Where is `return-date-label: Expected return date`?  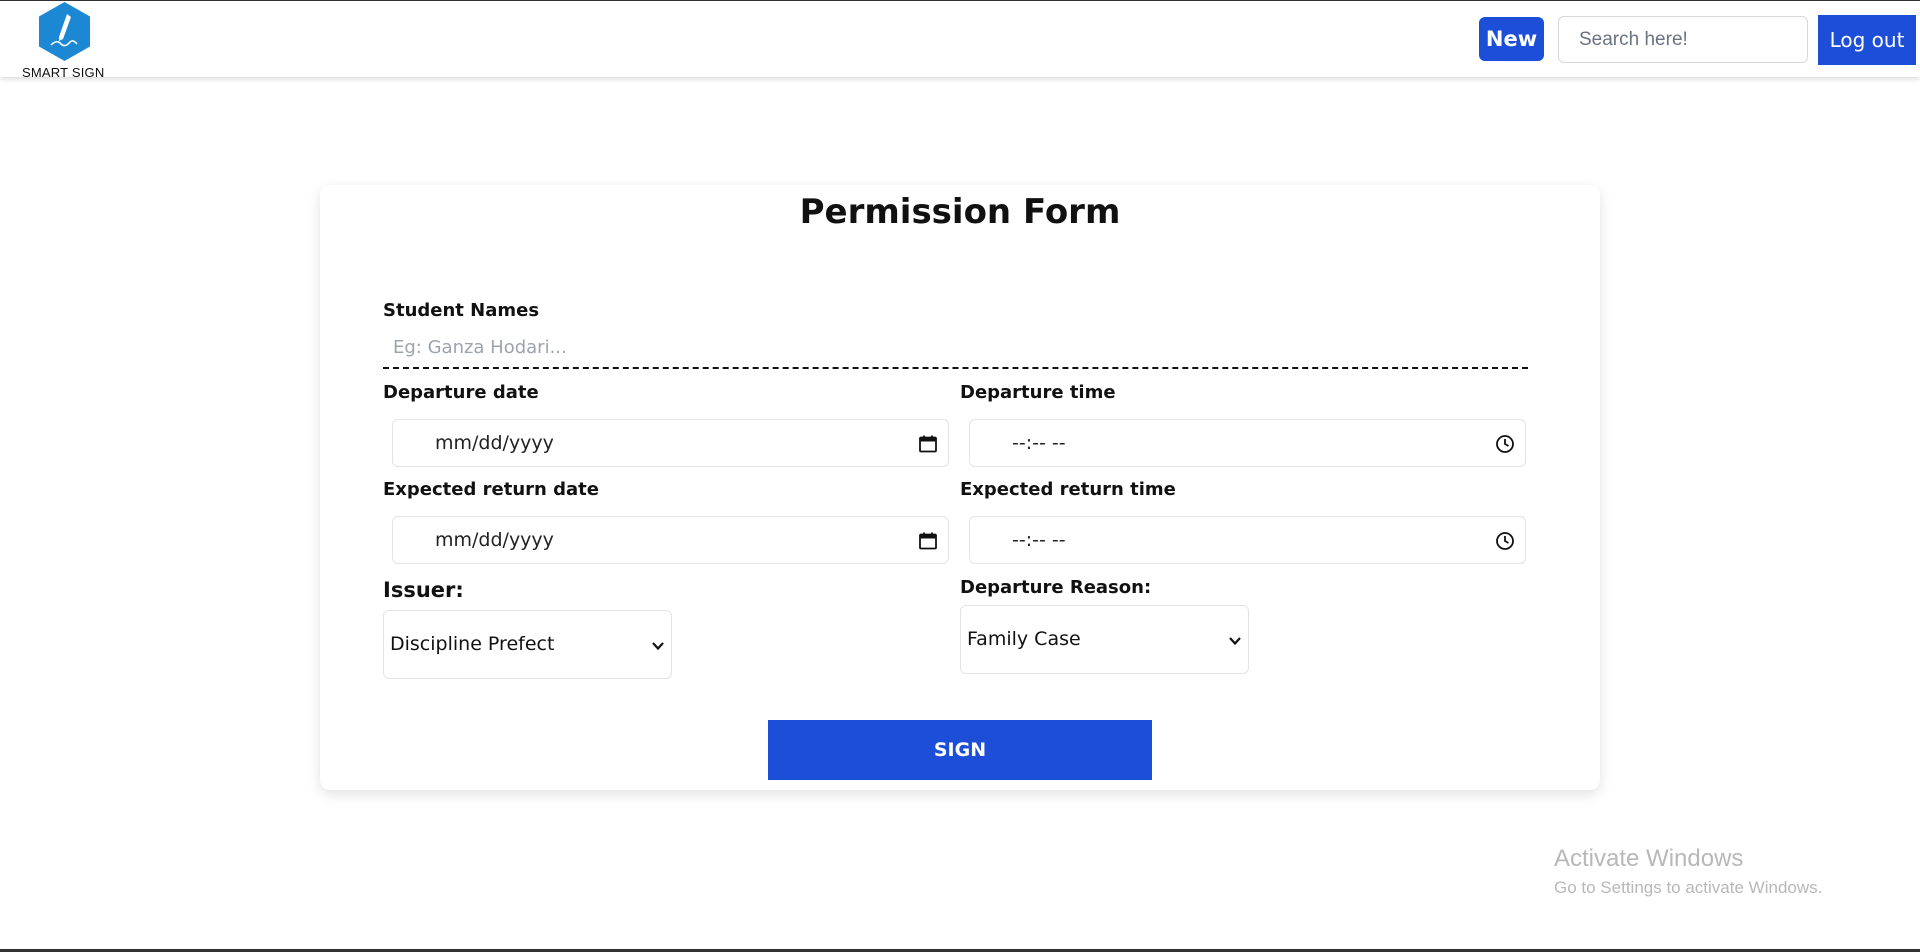
return-date-label: Expected return date is located at coordinates (491, 489).